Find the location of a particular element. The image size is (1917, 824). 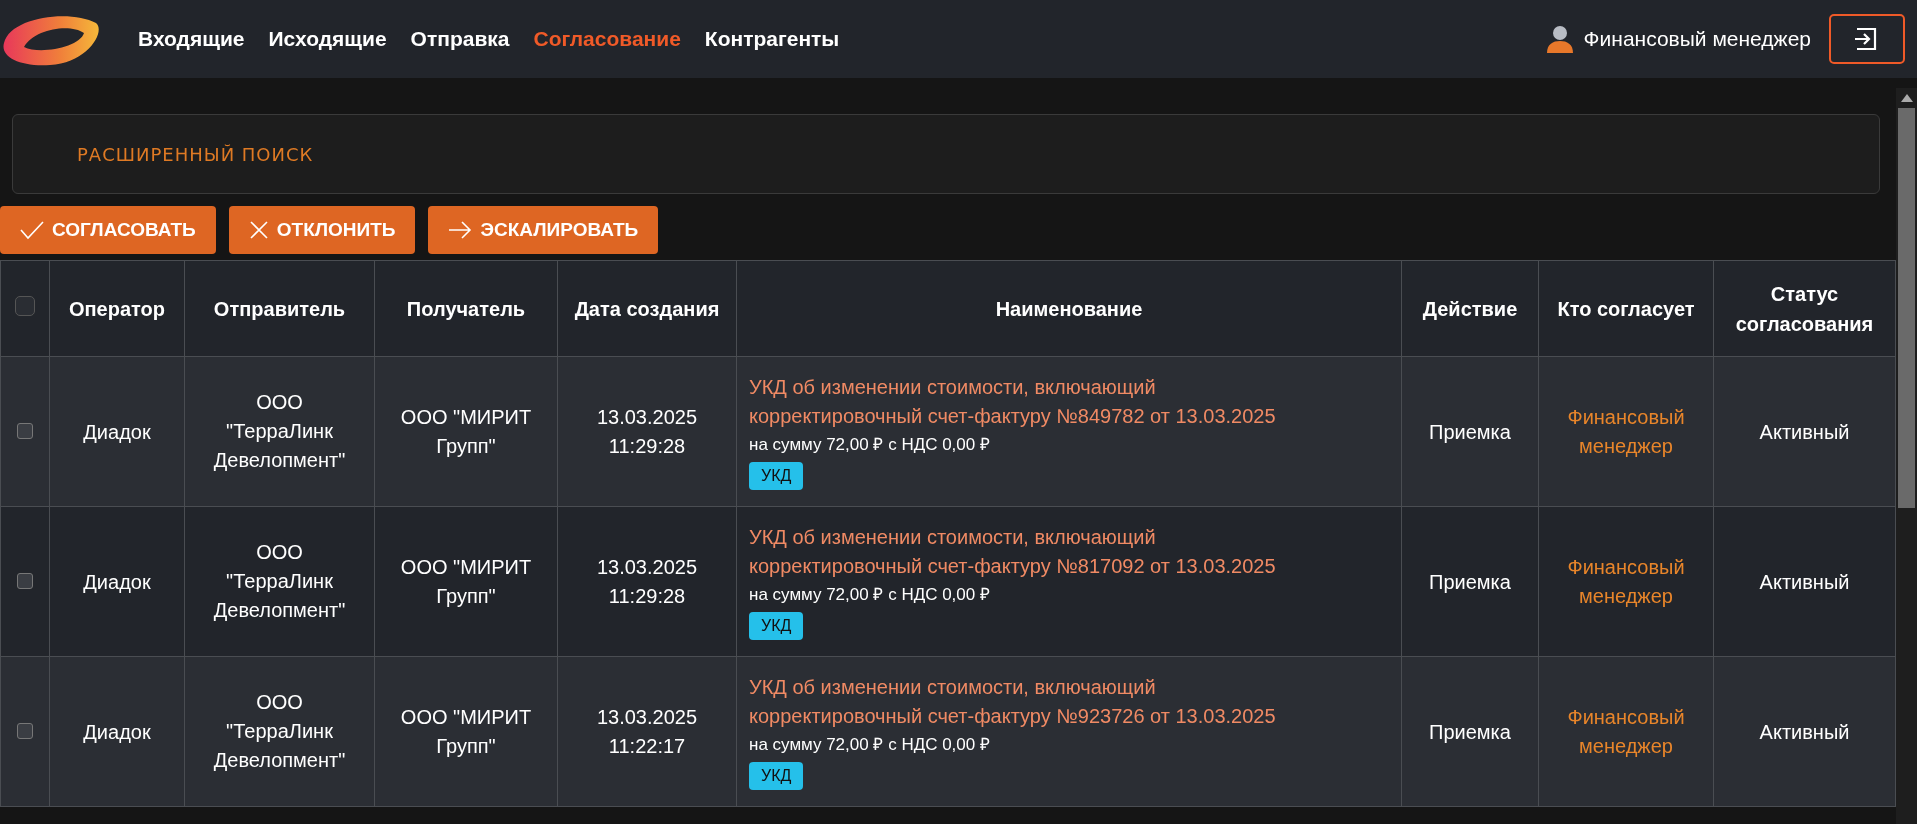

action-button: ОТКЛОНИТЬ is located at coordinates (322, 230).